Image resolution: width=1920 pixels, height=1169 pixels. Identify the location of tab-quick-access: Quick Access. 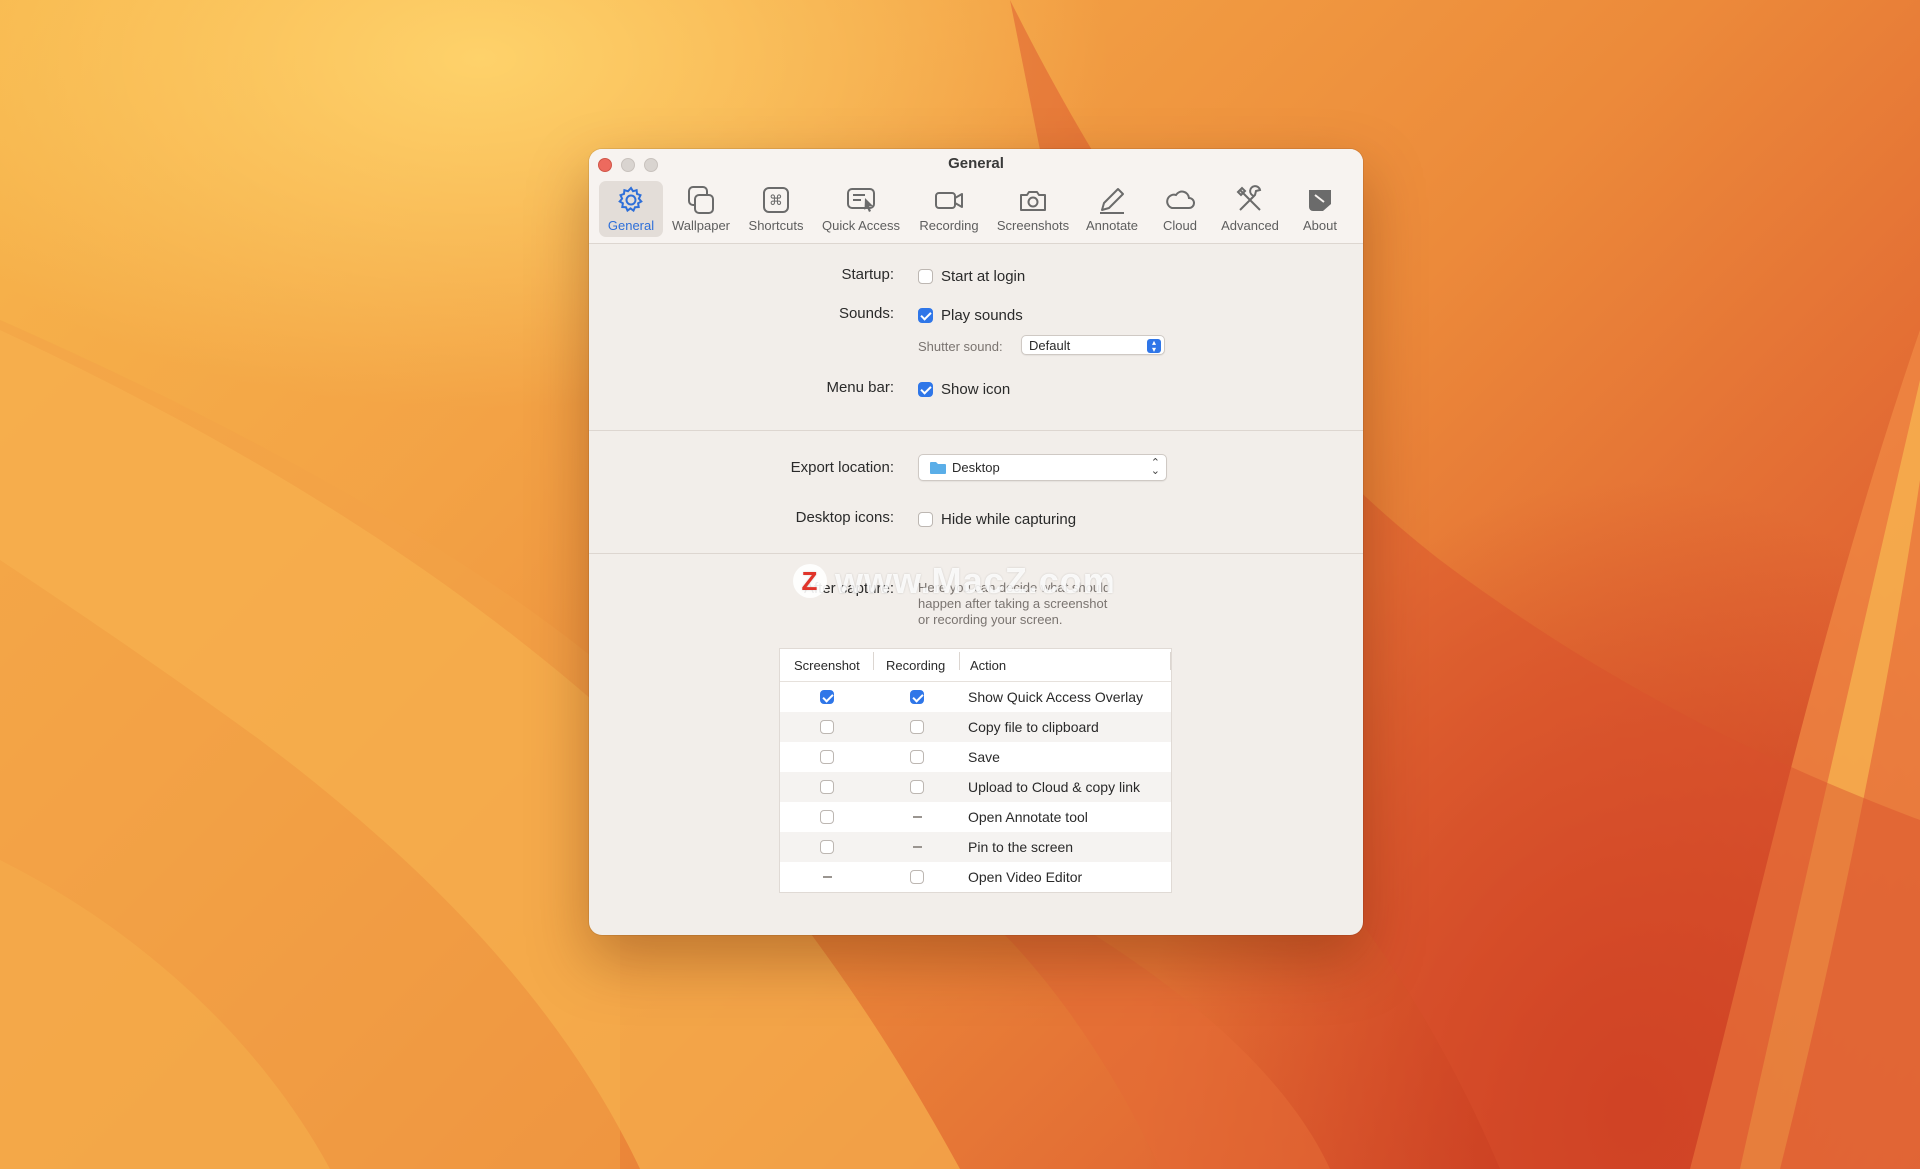
(861, 209).